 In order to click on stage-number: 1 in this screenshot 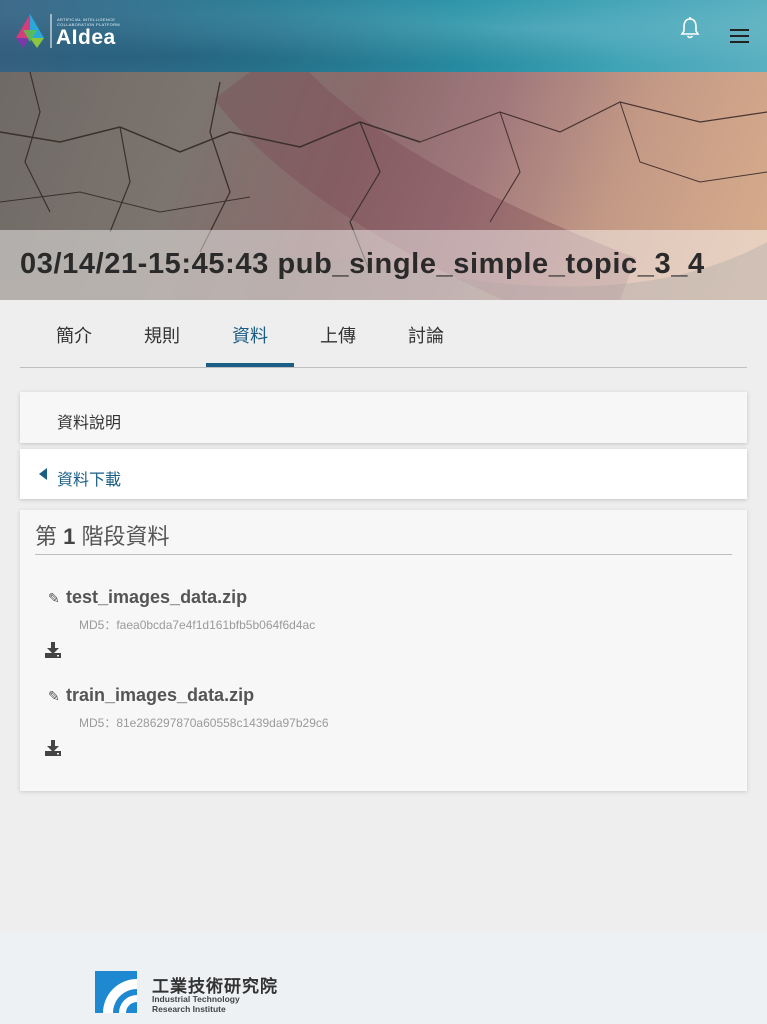, I will do `click(69, 536)`.